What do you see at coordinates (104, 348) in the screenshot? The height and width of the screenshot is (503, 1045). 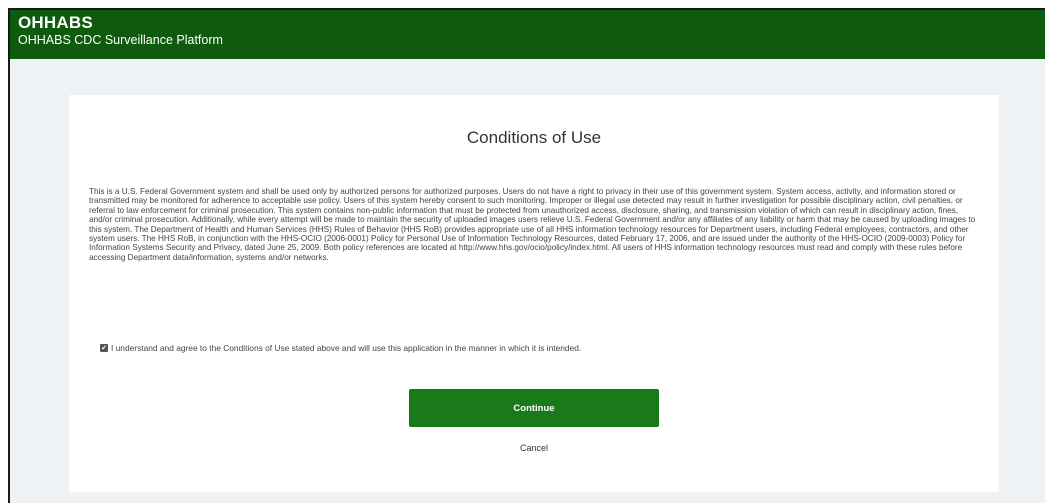 I see `agreement-checkbox: ✔` at bounding box center [104, 348].